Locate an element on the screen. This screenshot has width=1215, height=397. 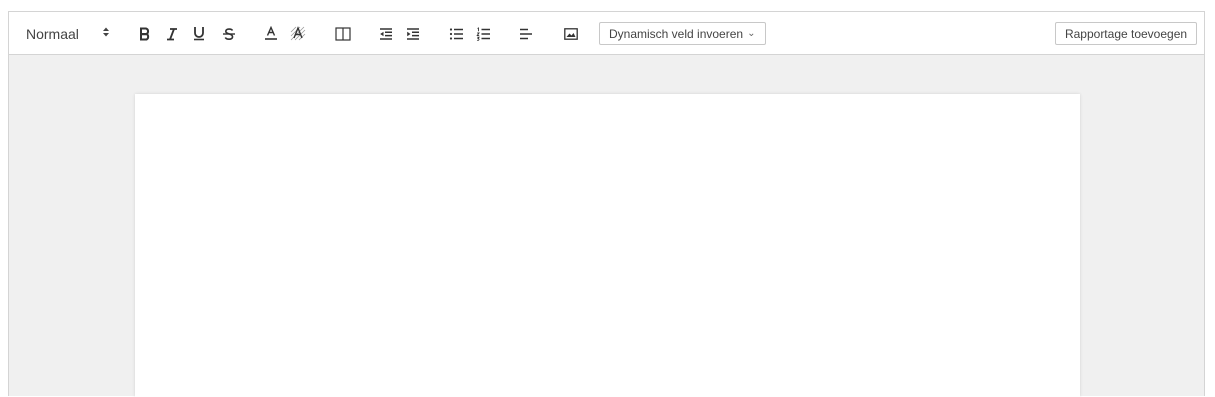
chevron-down-icon: ⌄ is located at coordinates (751, 33).